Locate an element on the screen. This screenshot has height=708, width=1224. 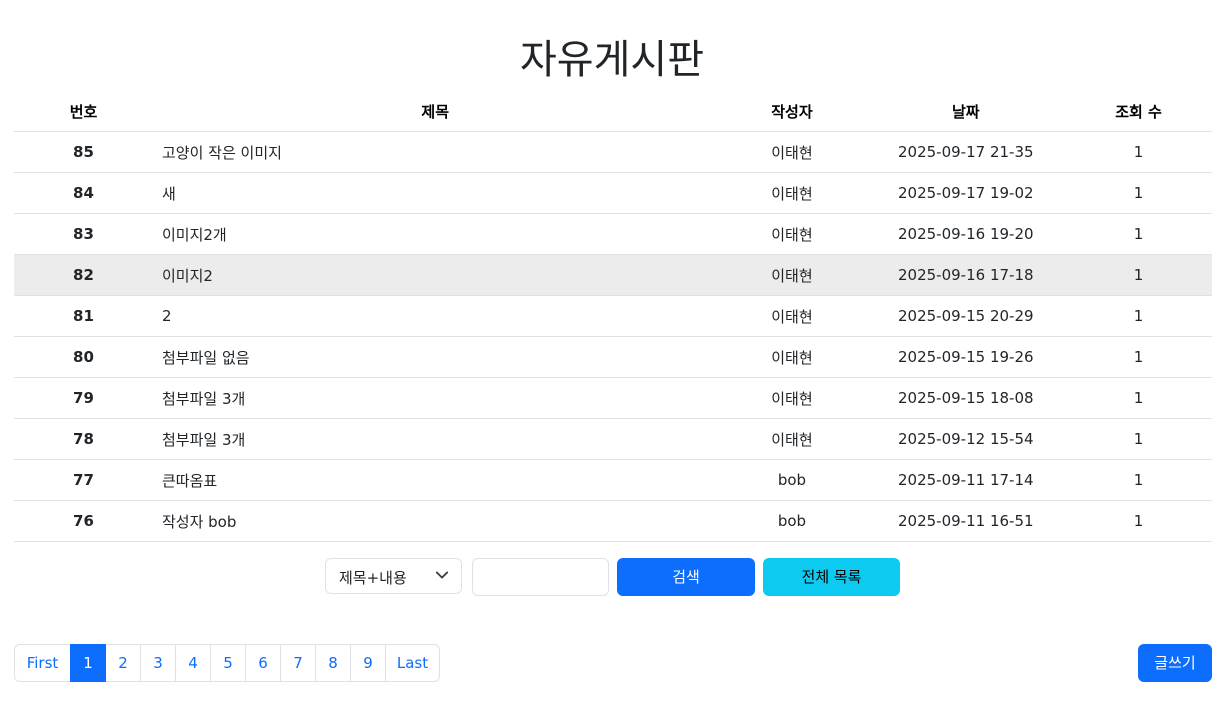
row-title-link: 새 is located at coordinates (435, 193).